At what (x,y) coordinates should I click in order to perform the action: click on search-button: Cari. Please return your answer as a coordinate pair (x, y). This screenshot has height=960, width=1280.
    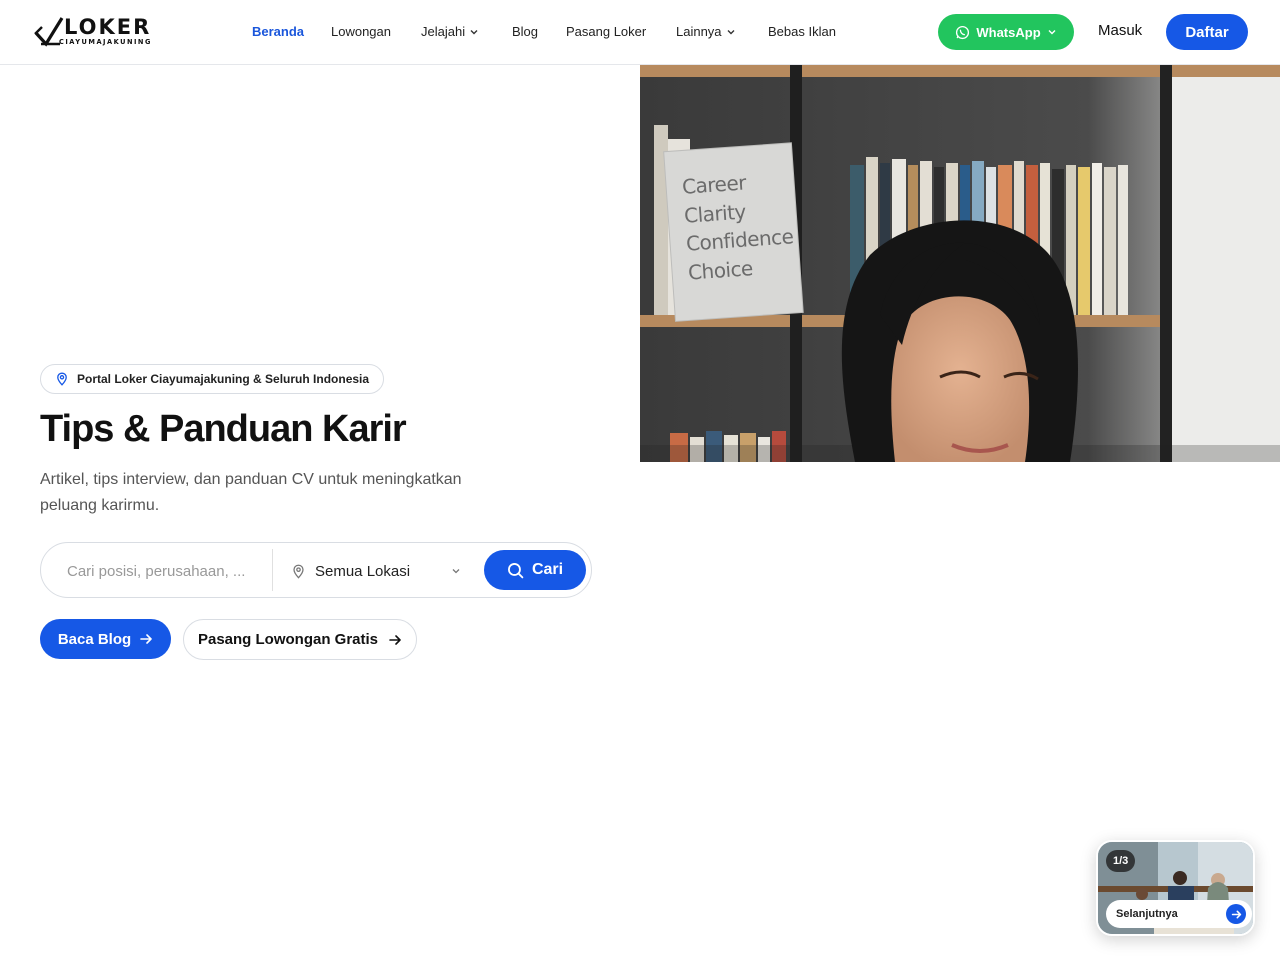
    Looking at the image, I should click on (535, 570).